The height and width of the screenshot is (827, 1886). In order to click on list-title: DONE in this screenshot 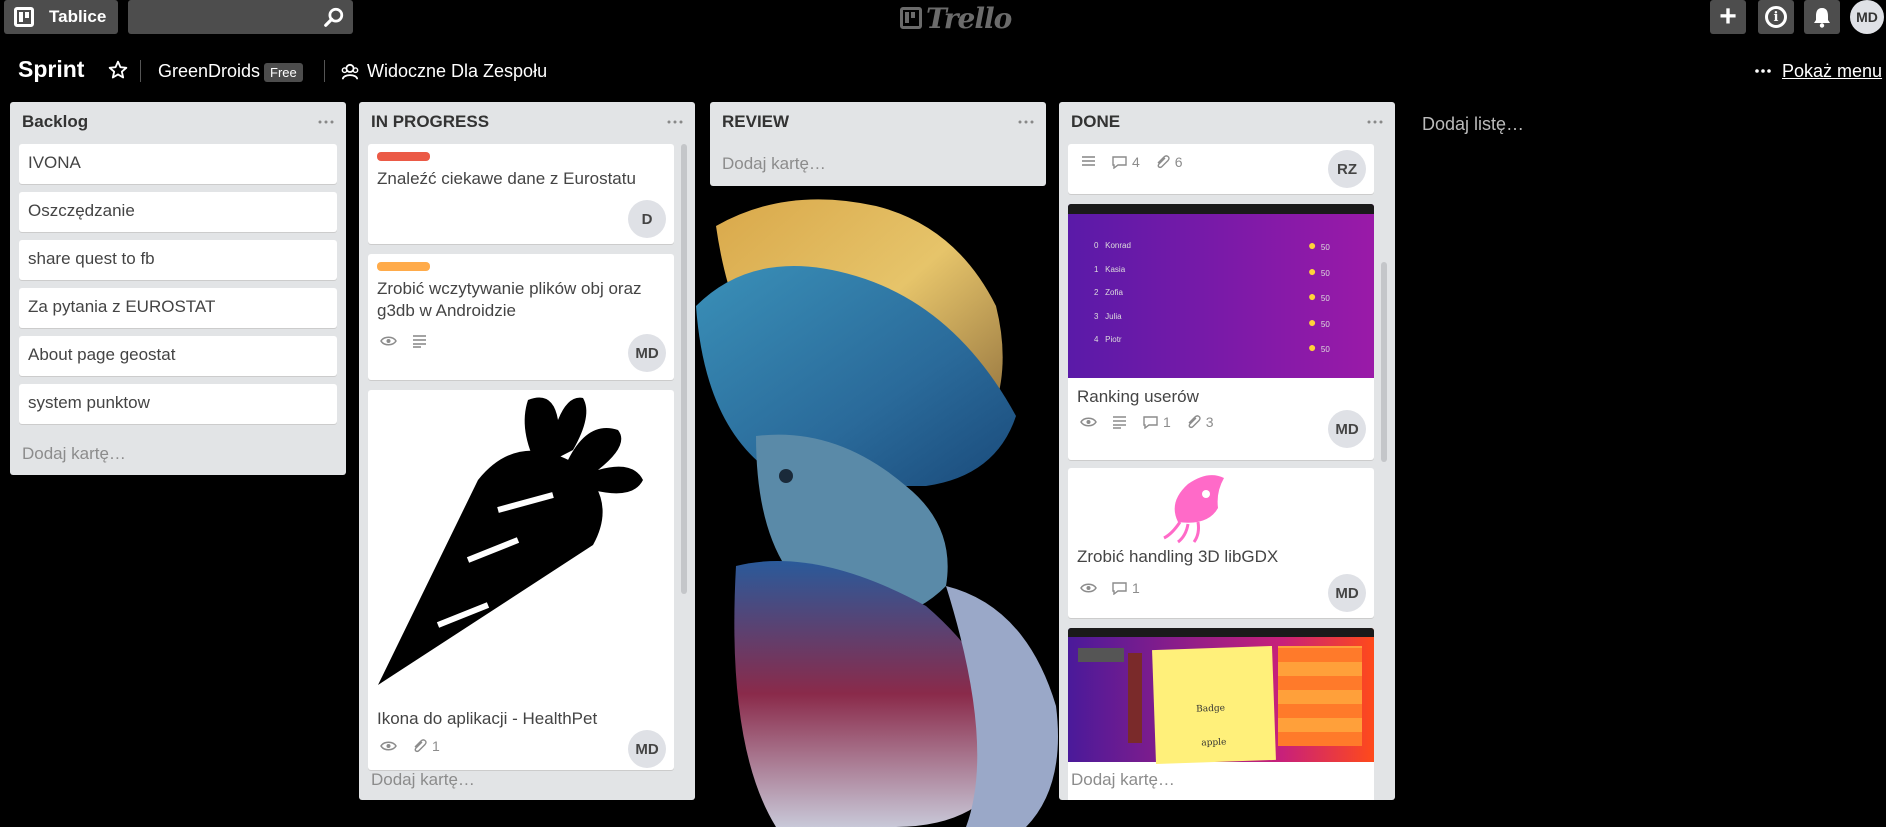, I will do `click(1095, 122)`.